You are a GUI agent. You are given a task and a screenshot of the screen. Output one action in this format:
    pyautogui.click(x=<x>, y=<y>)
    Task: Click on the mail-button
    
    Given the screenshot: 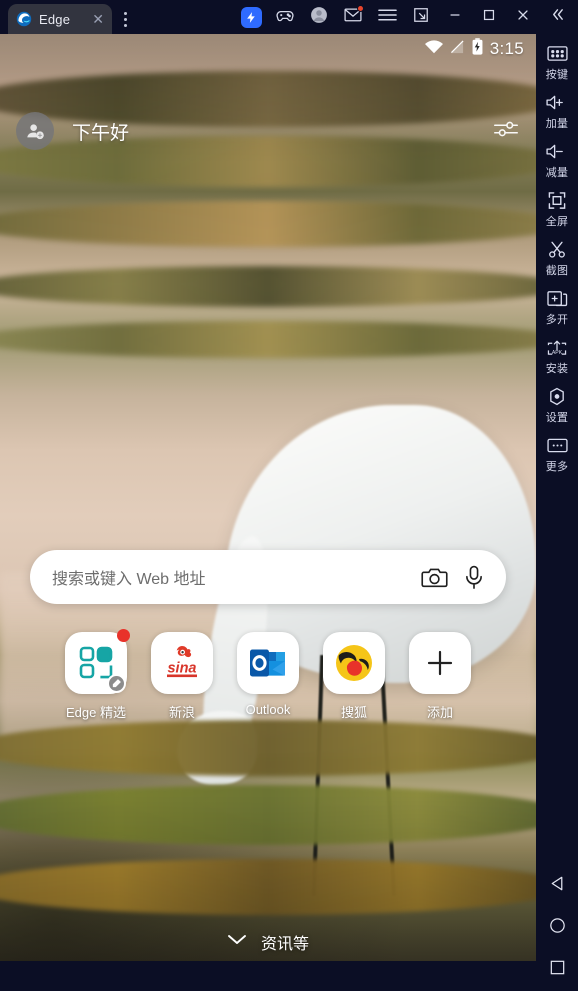 What is the action you would take?
    pyautogui.click(x=353, y=17)
    